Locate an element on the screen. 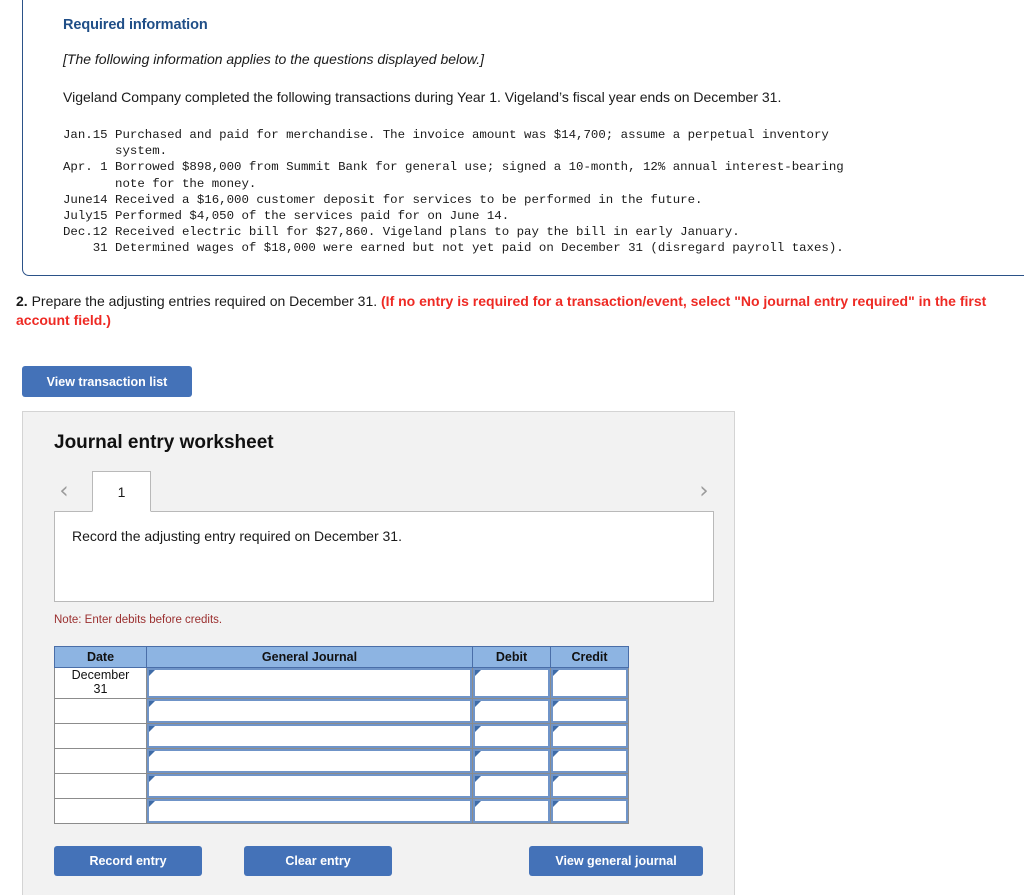  column-header-general-journal: General Journal is located at coordinates (309, 657).